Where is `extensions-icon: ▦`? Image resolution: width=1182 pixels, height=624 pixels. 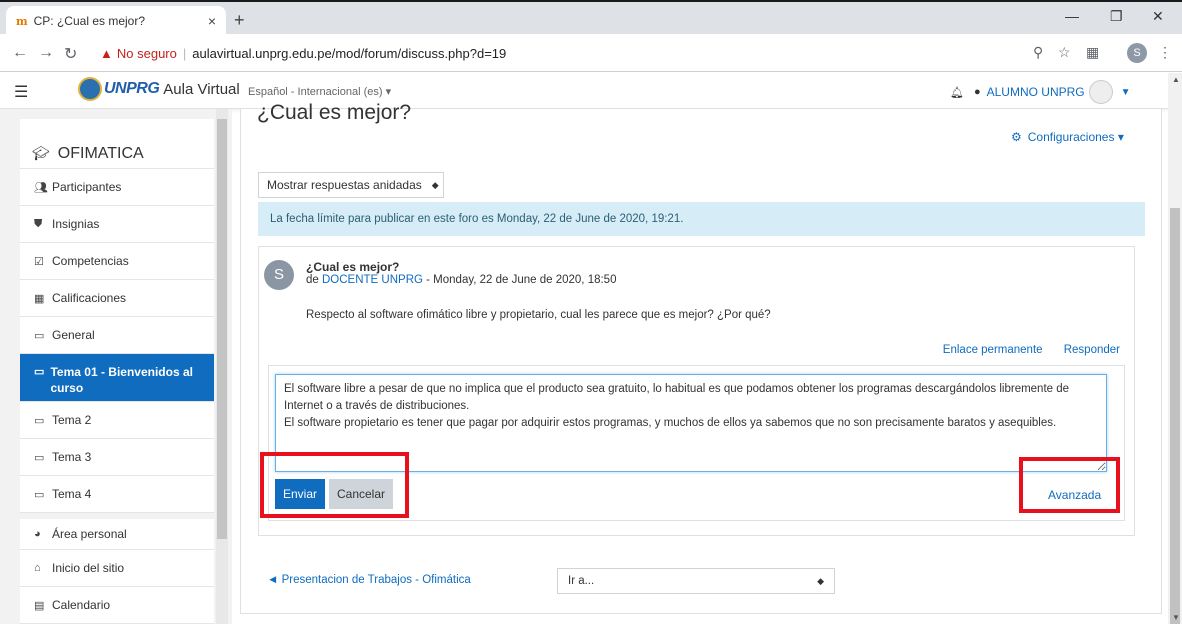 extensions-icon: ▦ is located at coordinates (1092, 52).